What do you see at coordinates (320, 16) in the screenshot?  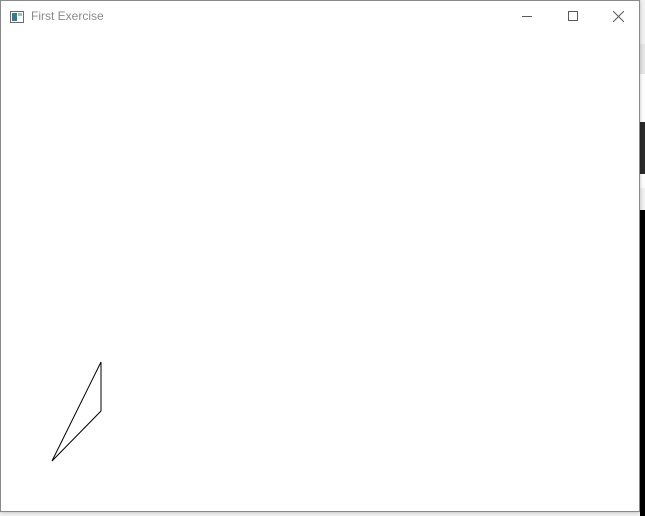 I see `title-bar: First Exercise` at bounding box center [320, 16].